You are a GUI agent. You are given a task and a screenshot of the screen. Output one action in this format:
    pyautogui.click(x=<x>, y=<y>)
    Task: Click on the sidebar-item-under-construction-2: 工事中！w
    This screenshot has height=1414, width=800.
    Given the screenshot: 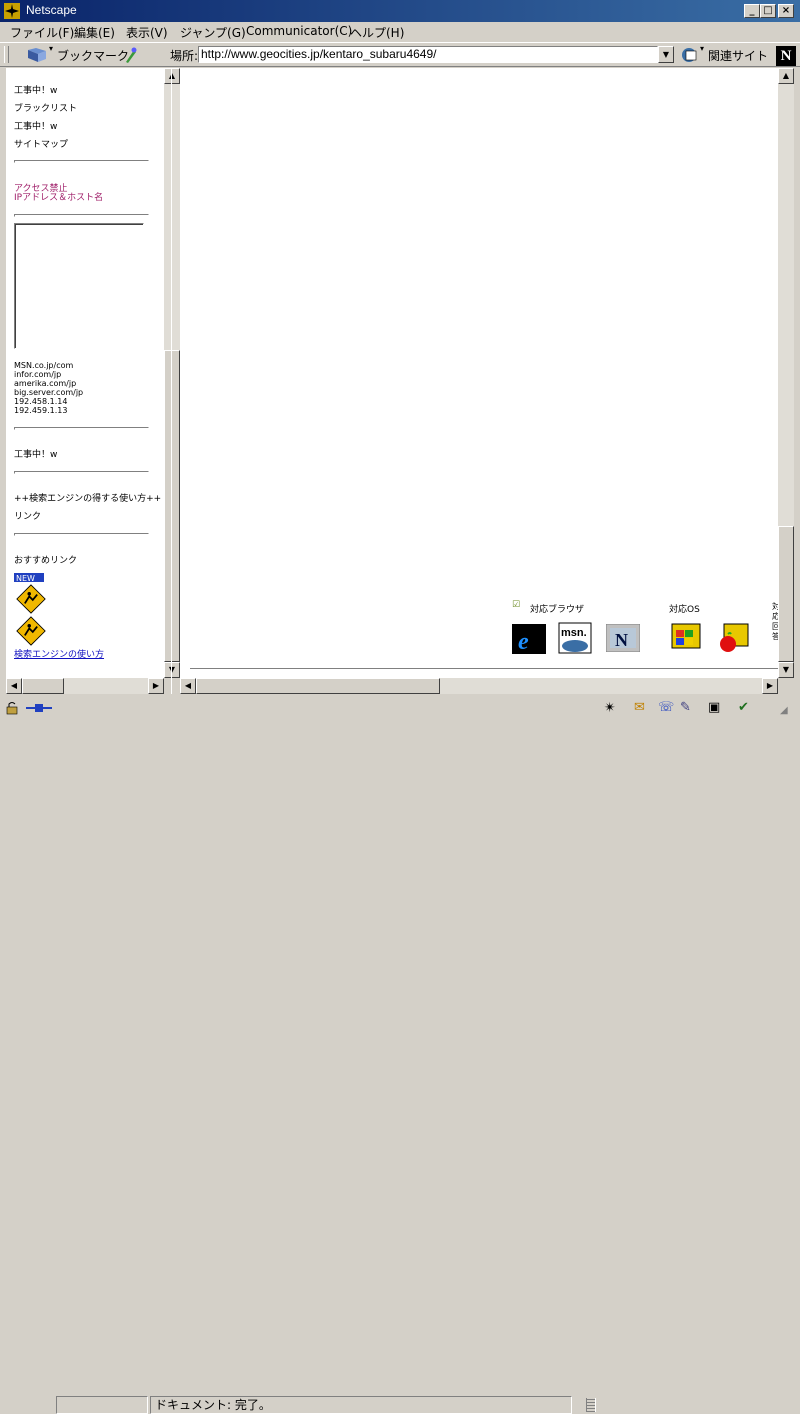 What is the action you would take?
    pyautogui.click(x=35, y=127)
    